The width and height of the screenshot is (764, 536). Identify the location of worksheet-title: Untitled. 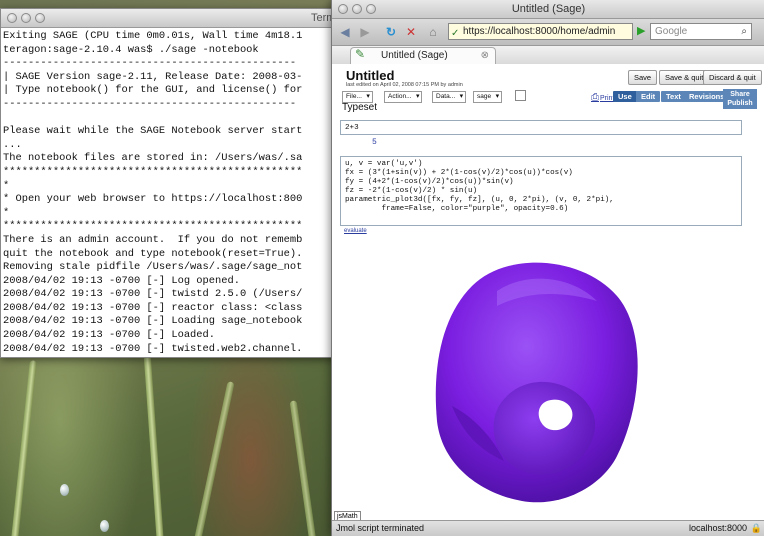
(370, 75).